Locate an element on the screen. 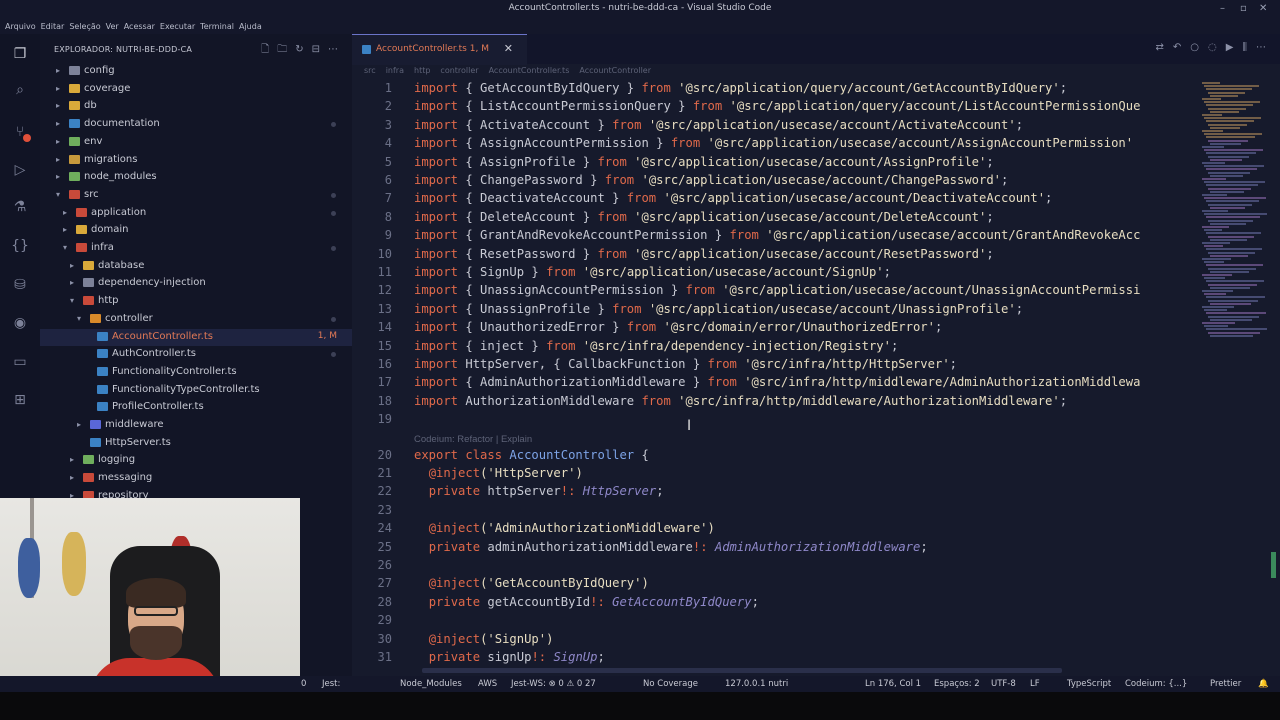 Image resolution: width=1280 pixels, height=720 pixels. tree-item-database: ▸ database is located at coordinates (196, 266).